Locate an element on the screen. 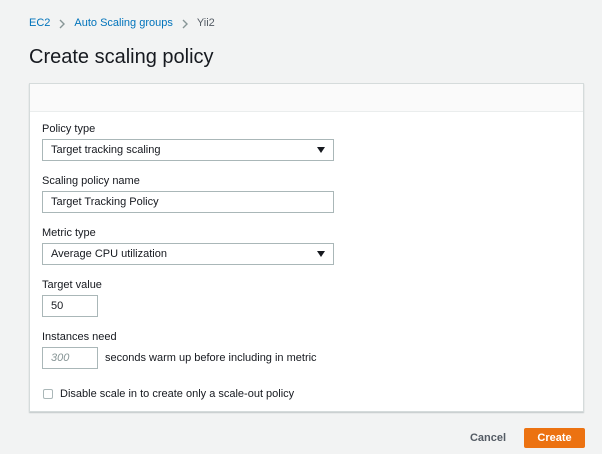 The width and height of the screenshot is (602, 454). cancel-button: Cancel is located at coordinates (488, 438).